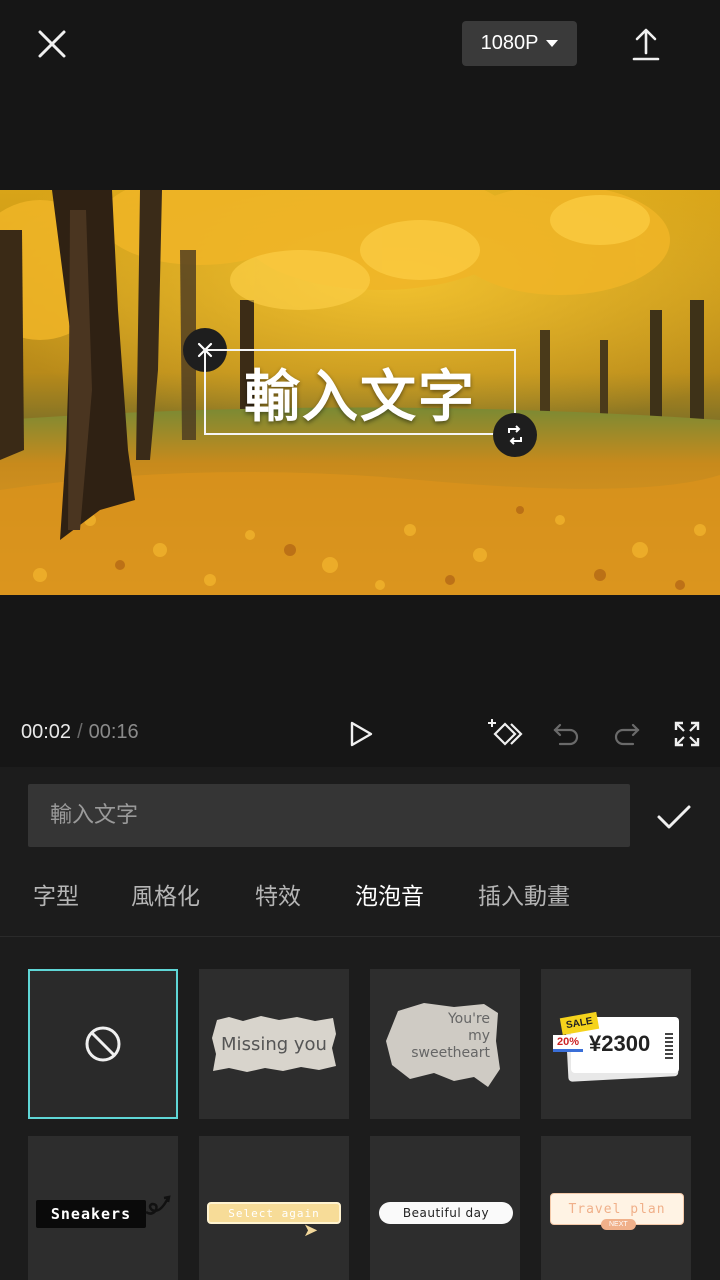 Image resolution: width=720 pixels, height=1280 pixels. Describe the element at coordinates (311, 1230) in the screenshot. I see `cursor-icon: ➤` at that location.